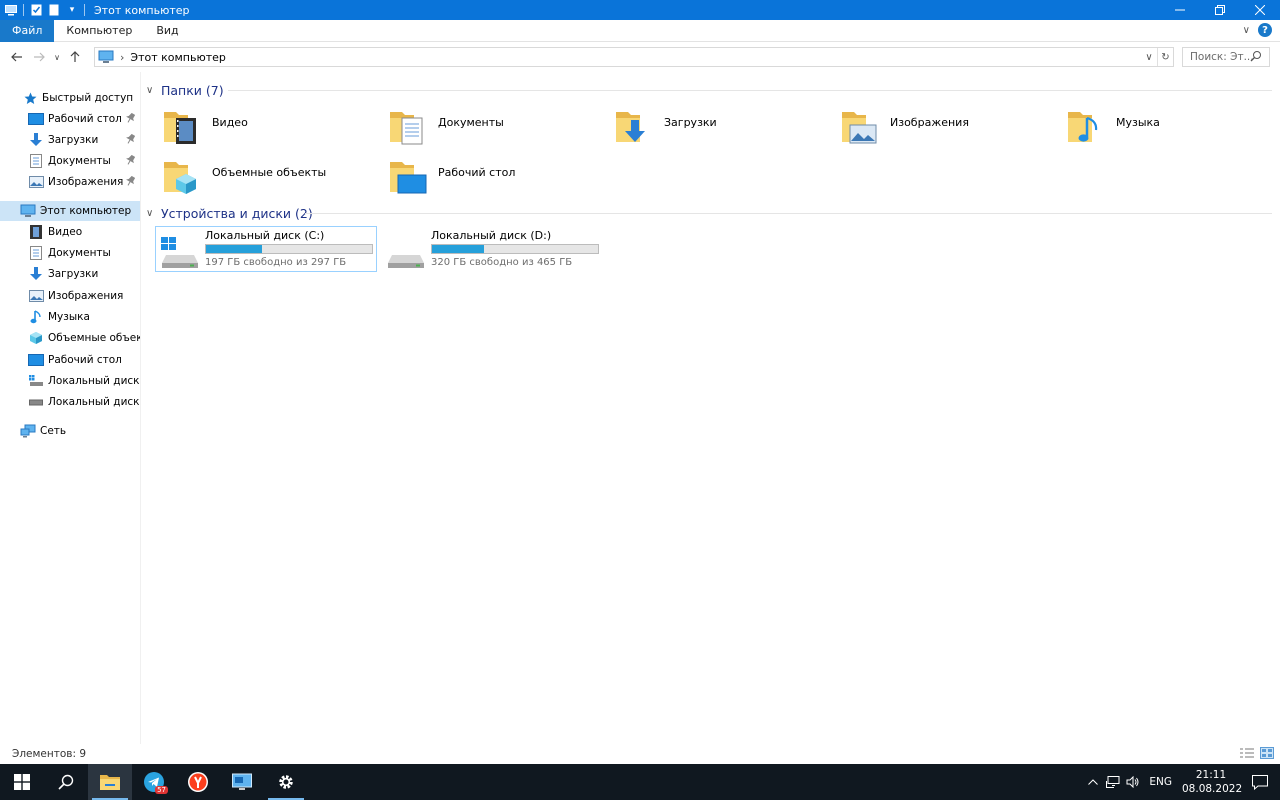 The image size is (1280, 800). I want to click on sidebar-item-quick-desktop: Рабочий стол, so click(70, 119).